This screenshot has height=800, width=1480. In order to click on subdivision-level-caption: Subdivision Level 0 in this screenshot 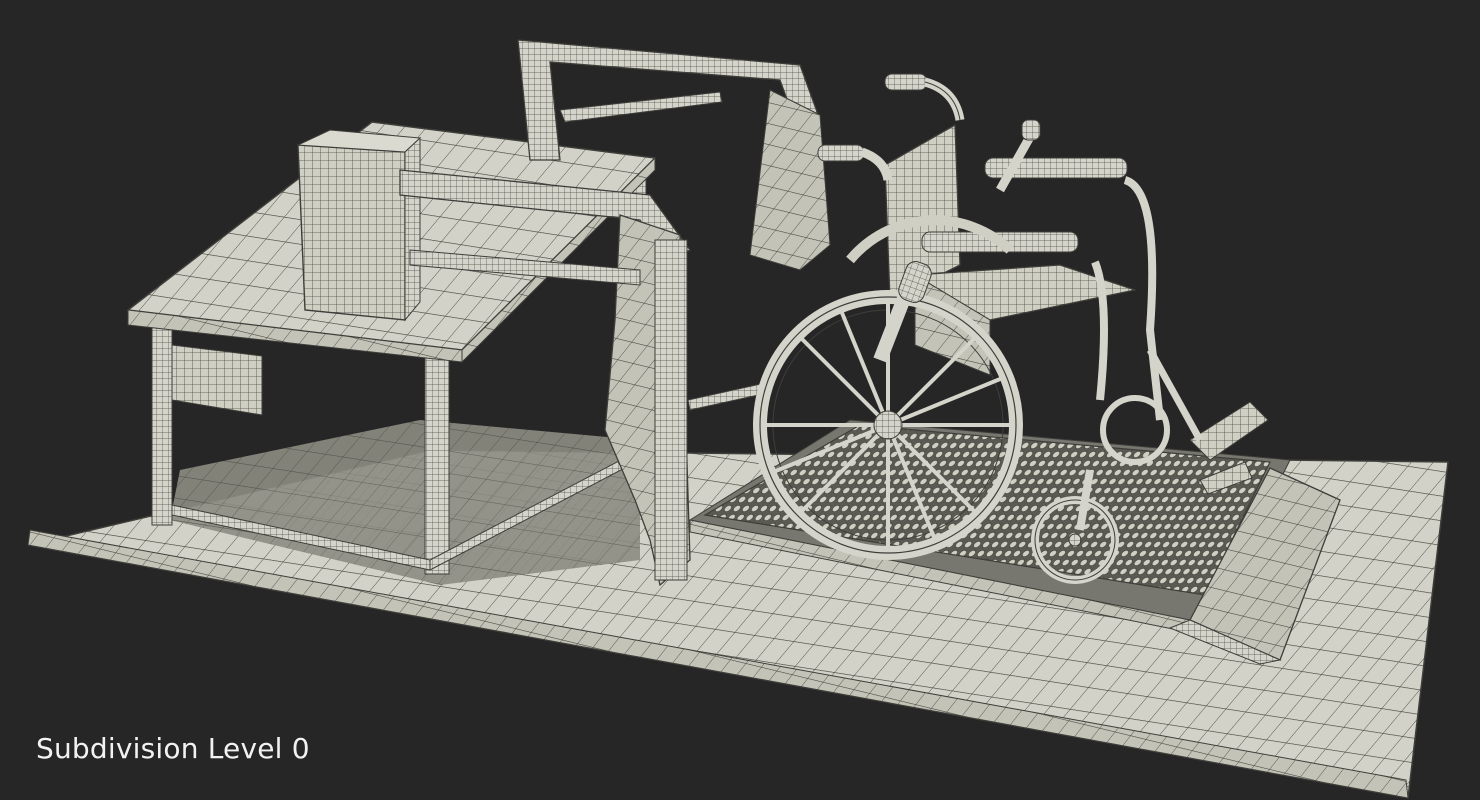, I will do `click(173, 748)`.